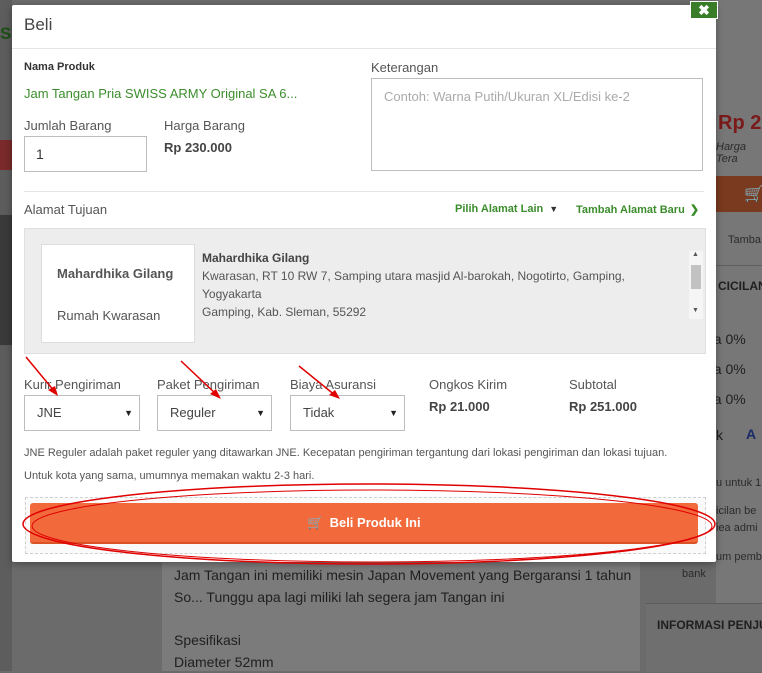  Describe the element at coordinates (372, 526) in the screenshot. I see `annotation-ellipse-inner` at that location.